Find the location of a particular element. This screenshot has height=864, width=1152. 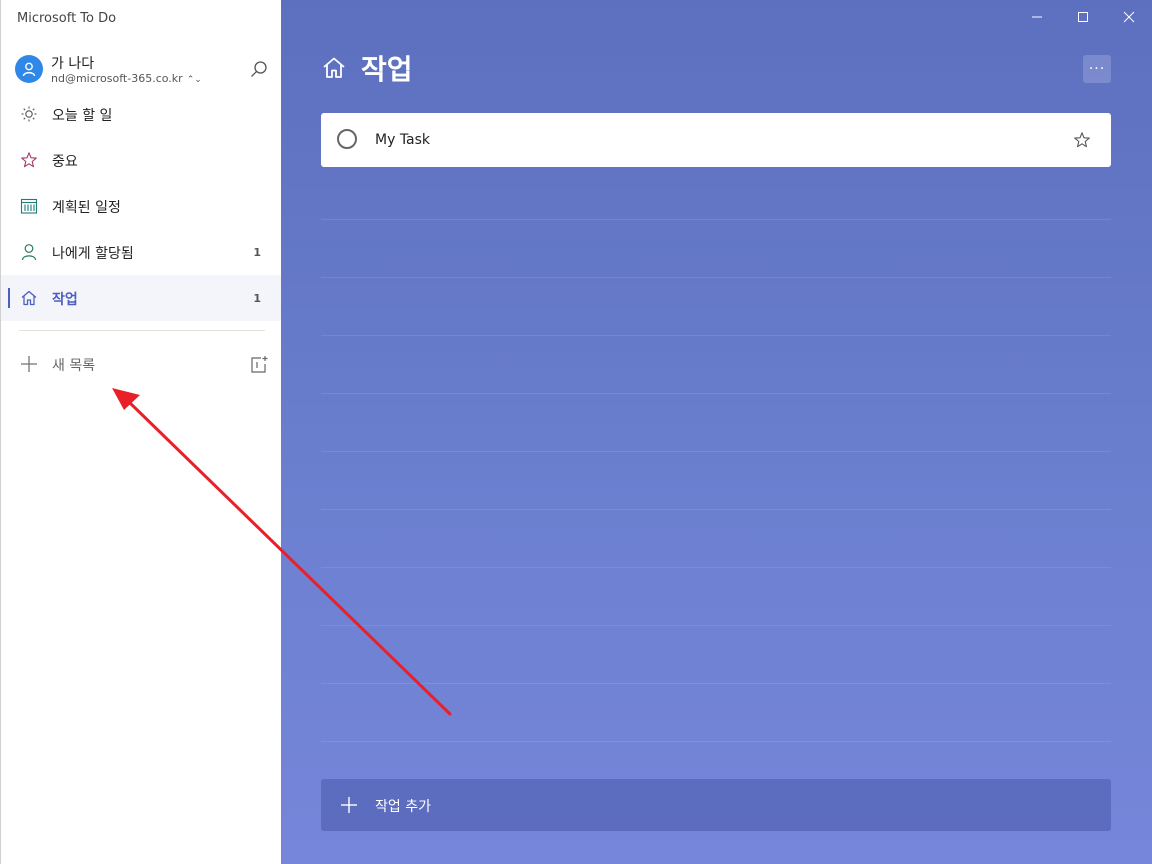

new-list-label: 새 목록 is located at coordinates (74, 366).